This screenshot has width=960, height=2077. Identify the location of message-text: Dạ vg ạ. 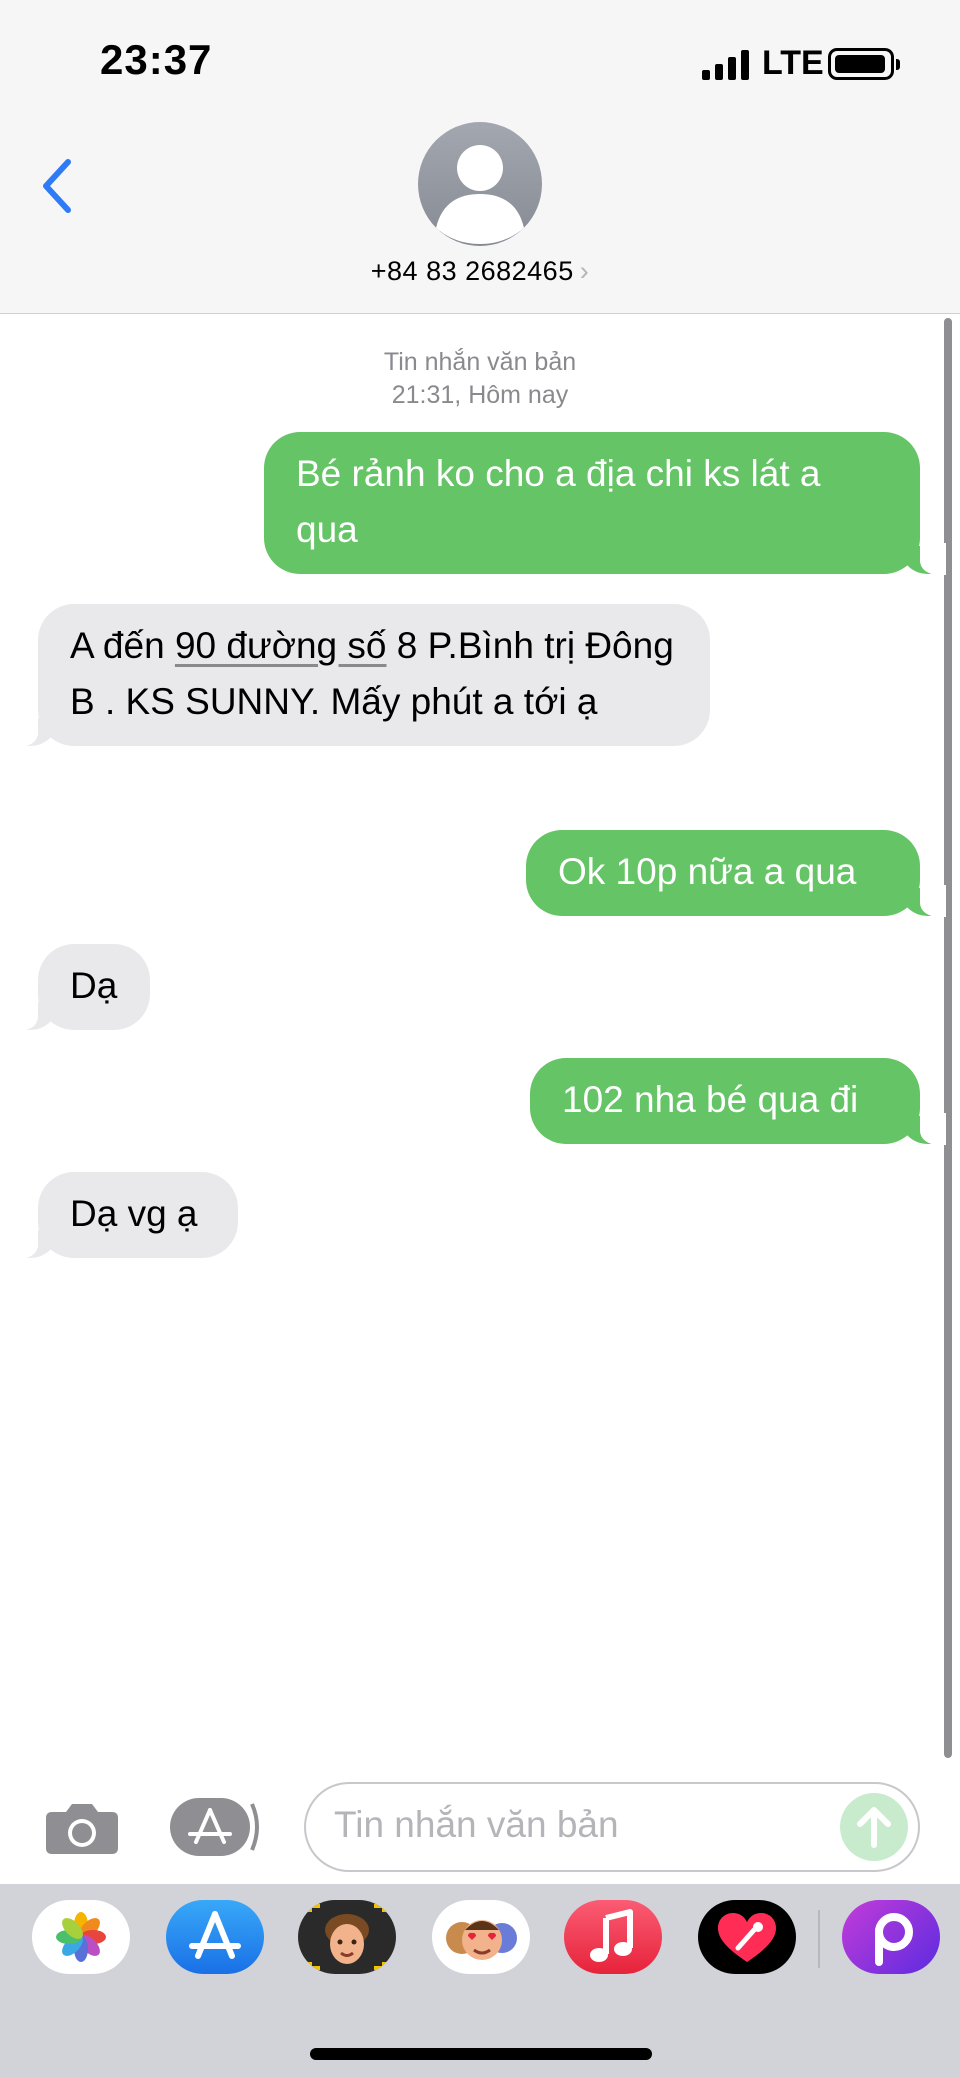
(134, 1213).